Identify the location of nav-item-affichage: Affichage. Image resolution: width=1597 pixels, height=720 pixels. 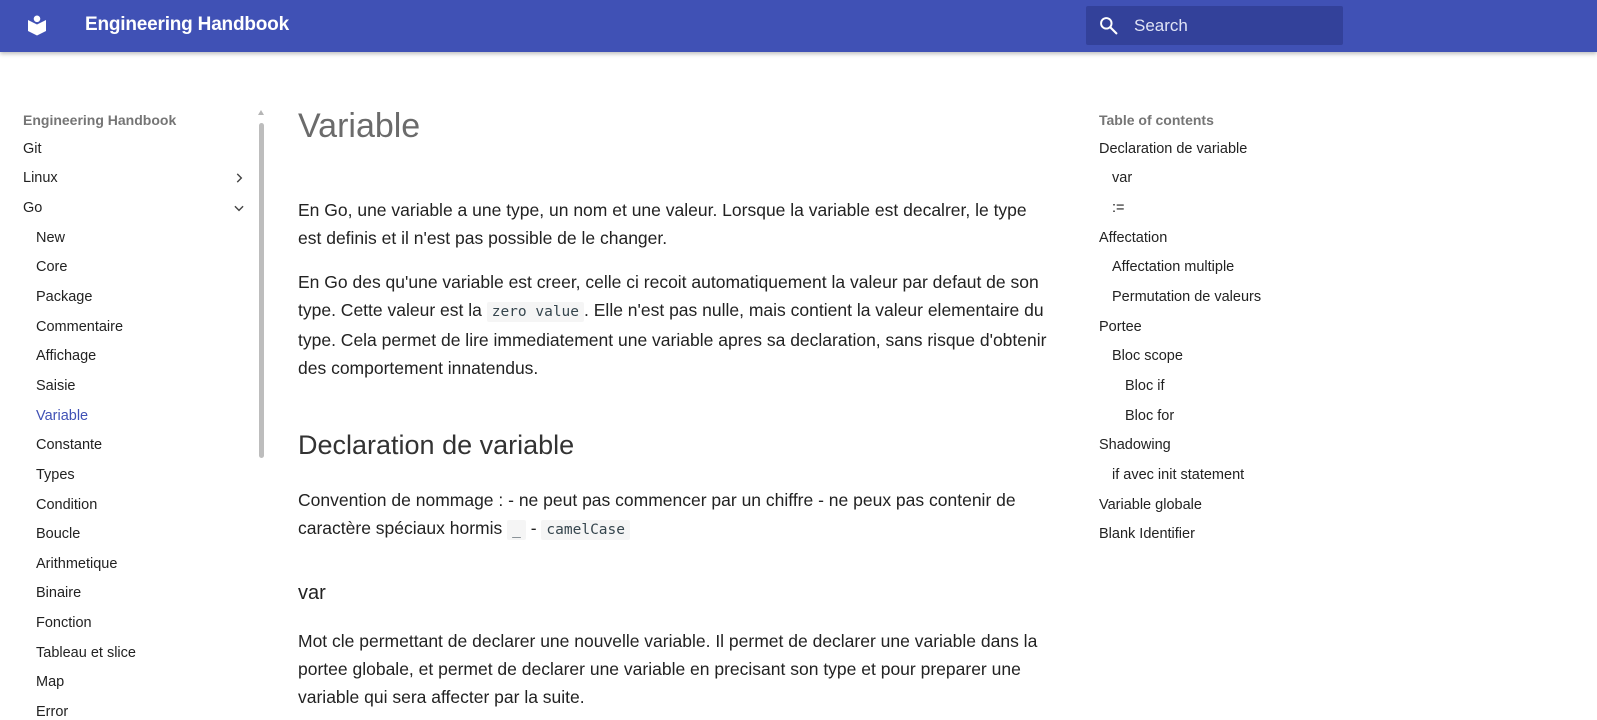
(66, 356).